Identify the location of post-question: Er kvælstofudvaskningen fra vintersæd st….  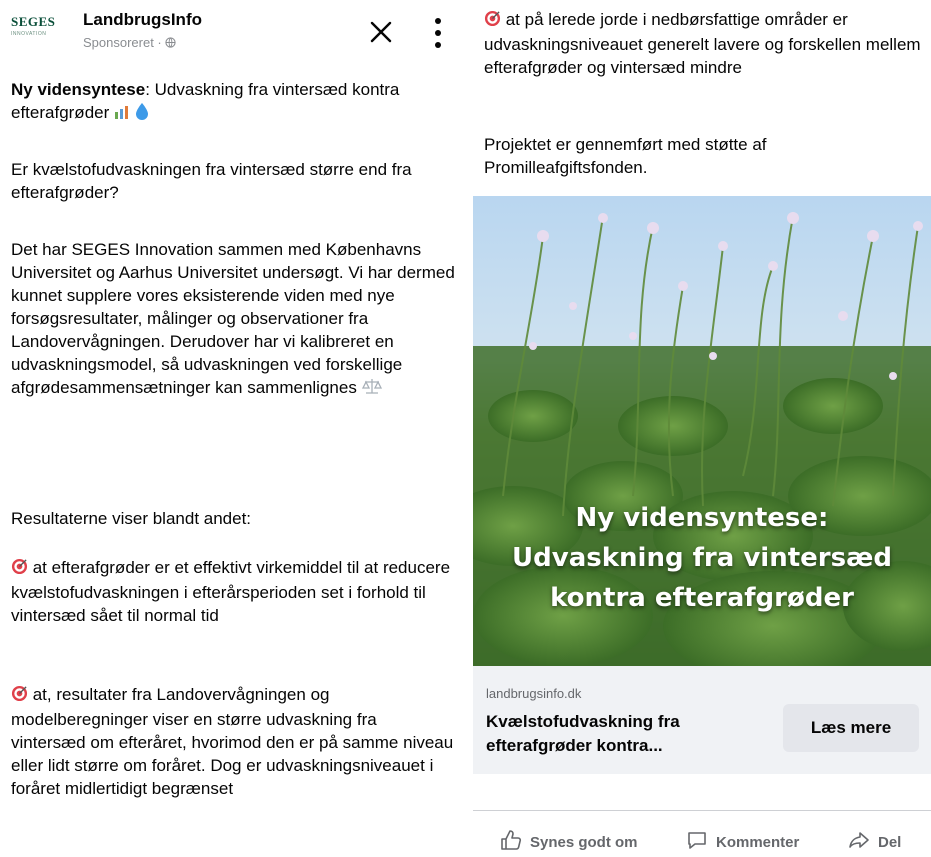
(211, 181).